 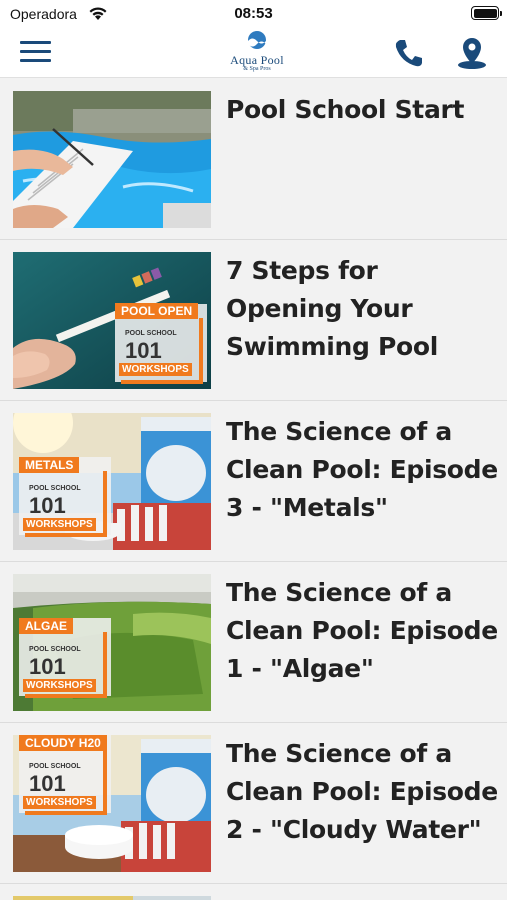 I want to click on thumbnail-cloudy-water: CLOUDY H20 POOL SCHOOL 101 WORKSHOPS, so click(x=112, y=803).